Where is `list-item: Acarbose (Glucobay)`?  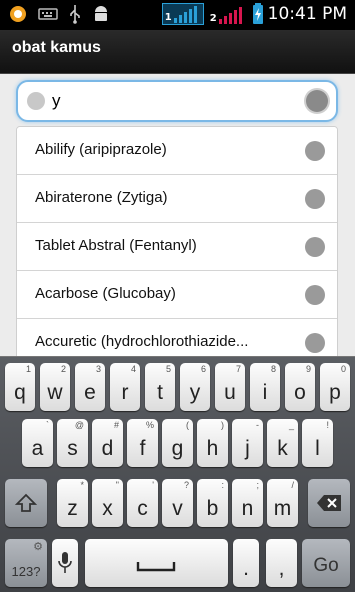
list-item: Acarbose (Glucobay) is located at coordinates (177, 295).